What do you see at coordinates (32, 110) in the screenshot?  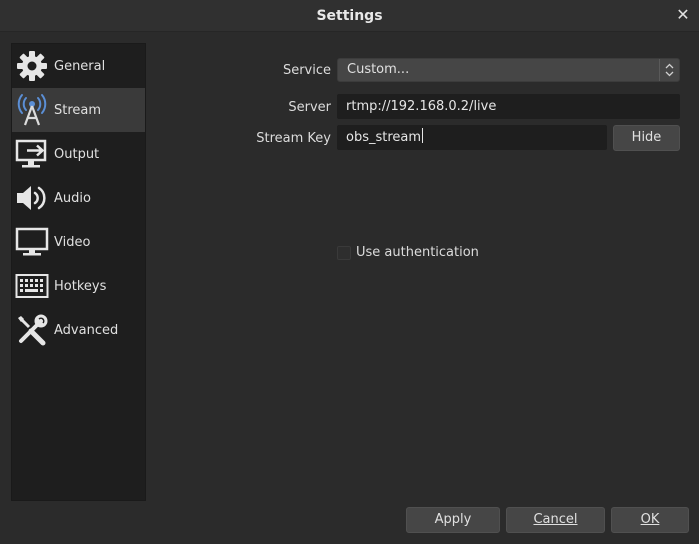 I see `broadcast-tower-icon` at bounding box center [32, 110].